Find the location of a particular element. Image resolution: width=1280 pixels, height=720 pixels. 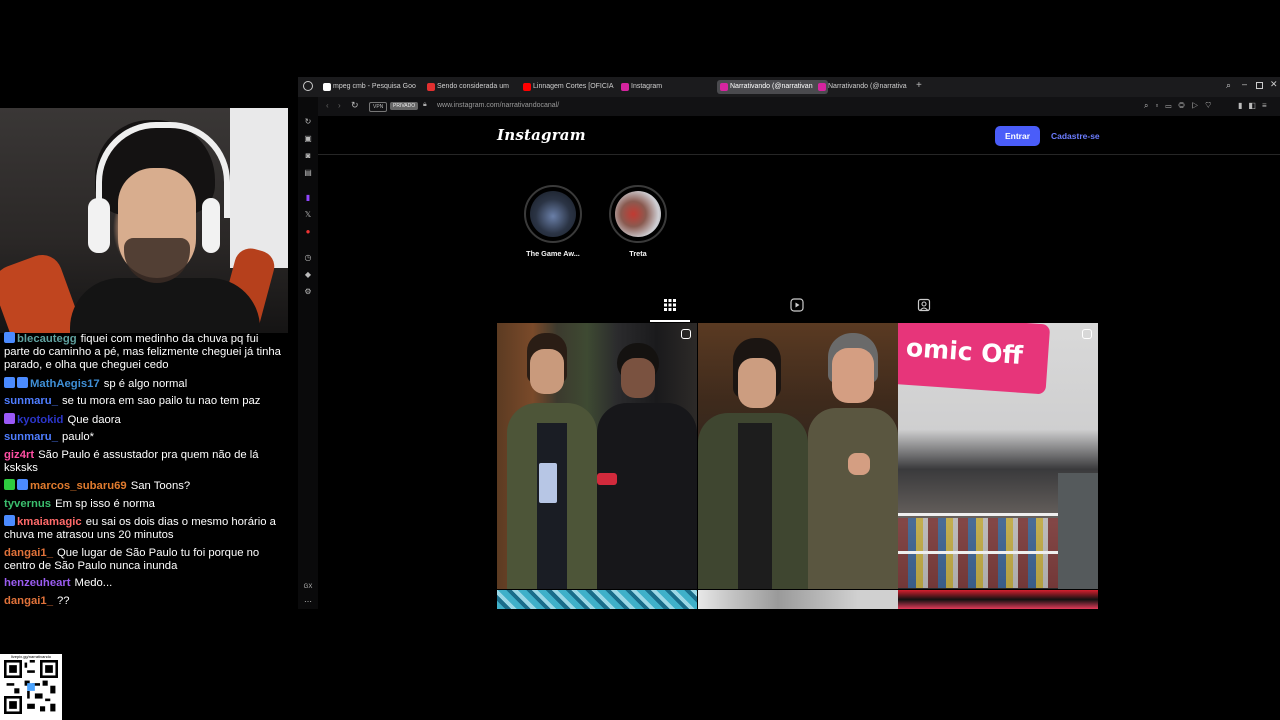

instagram-header: Instagram Entrar Cadastre-se is located at coordinates (799, 135).